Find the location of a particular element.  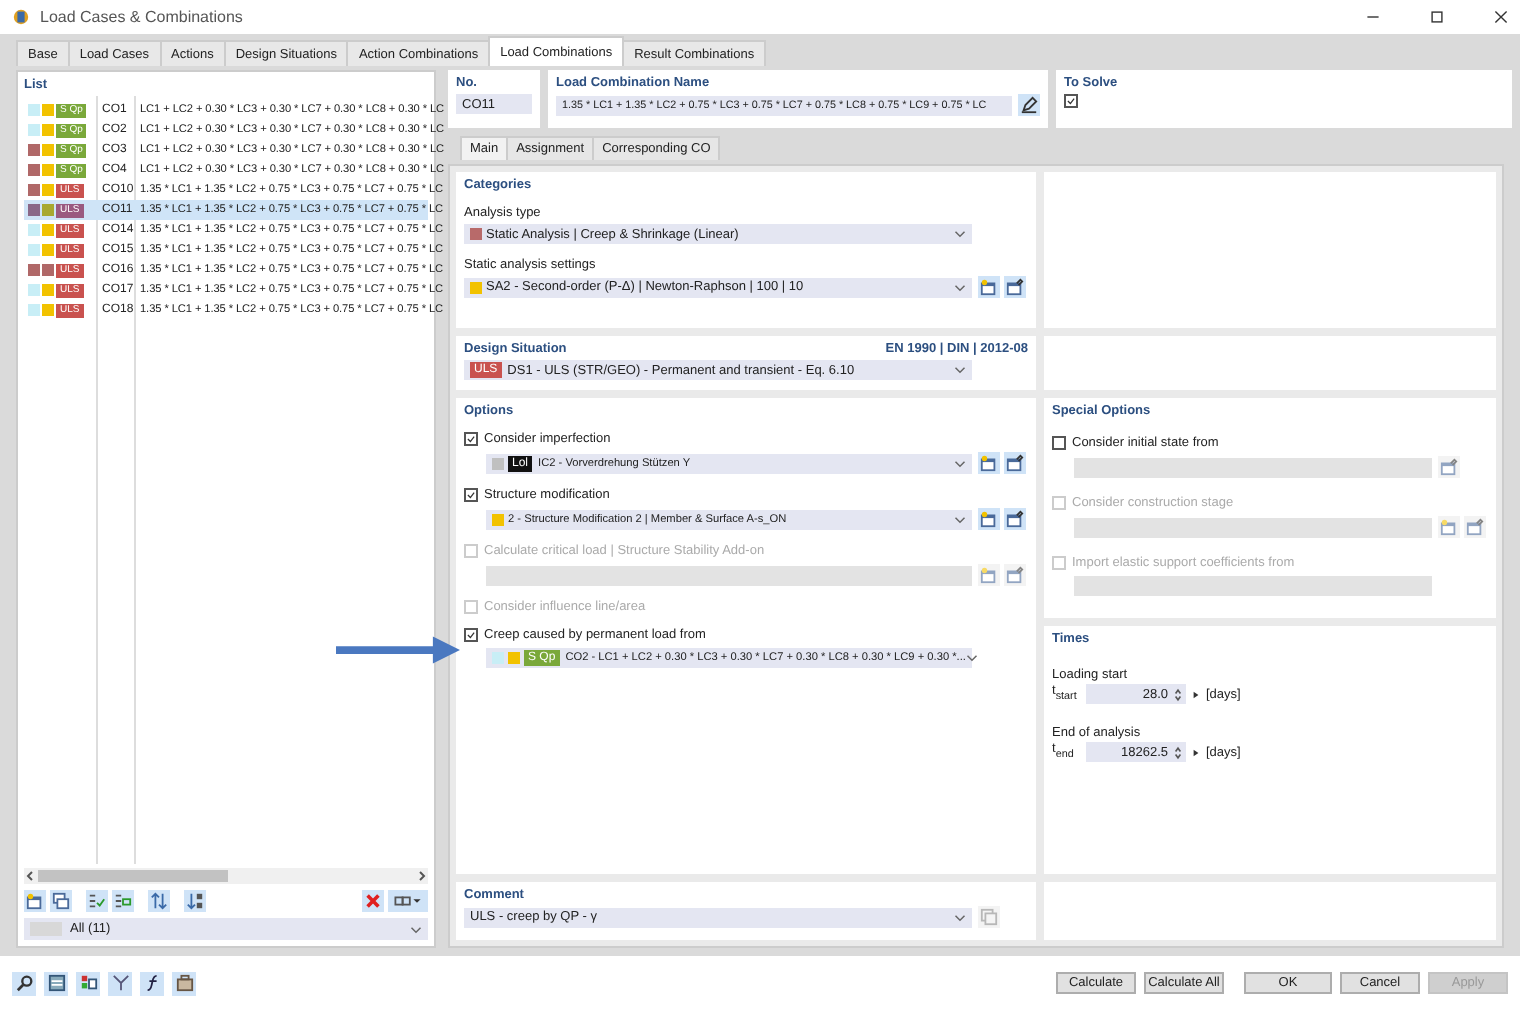

copy-button is located at coordinates (61, 901).